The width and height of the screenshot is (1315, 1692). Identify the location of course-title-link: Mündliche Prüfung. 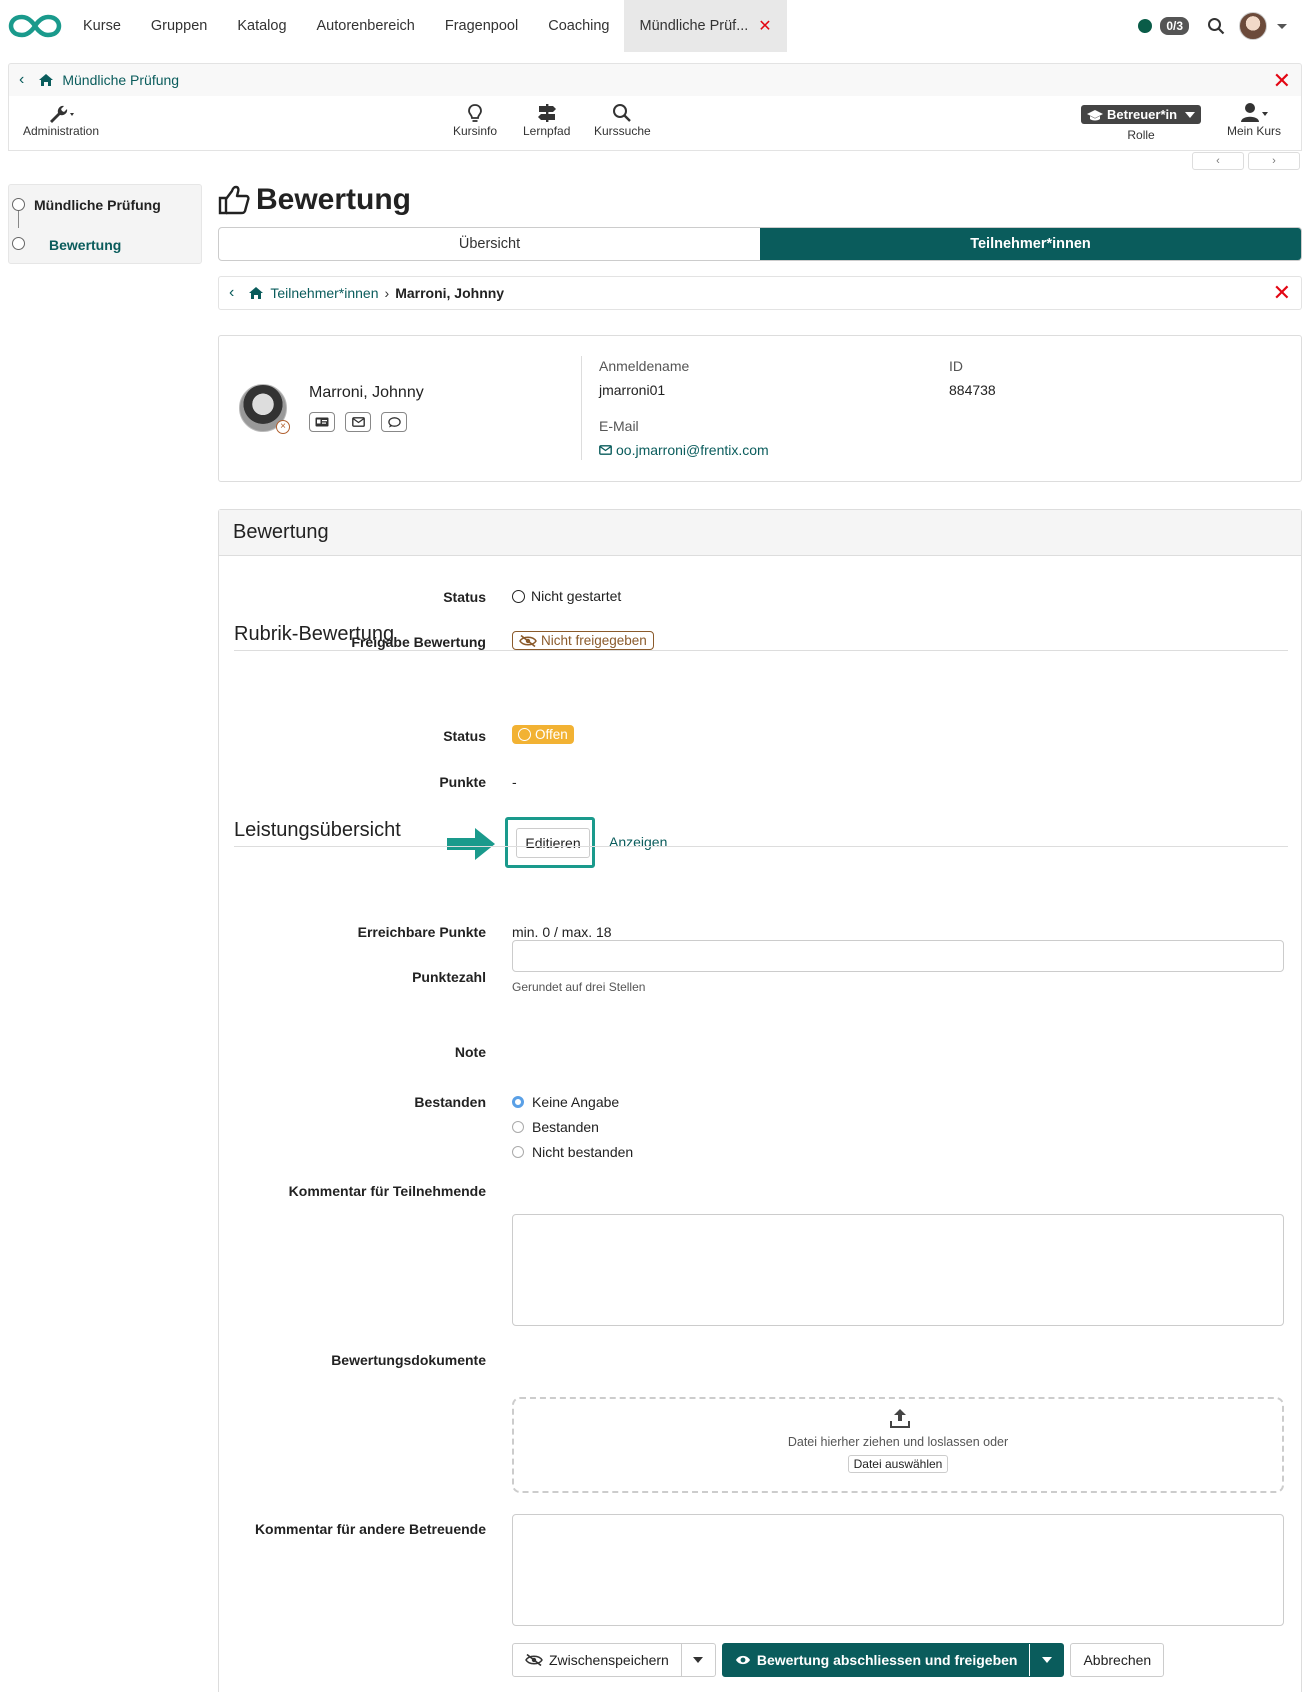
(120, 80).